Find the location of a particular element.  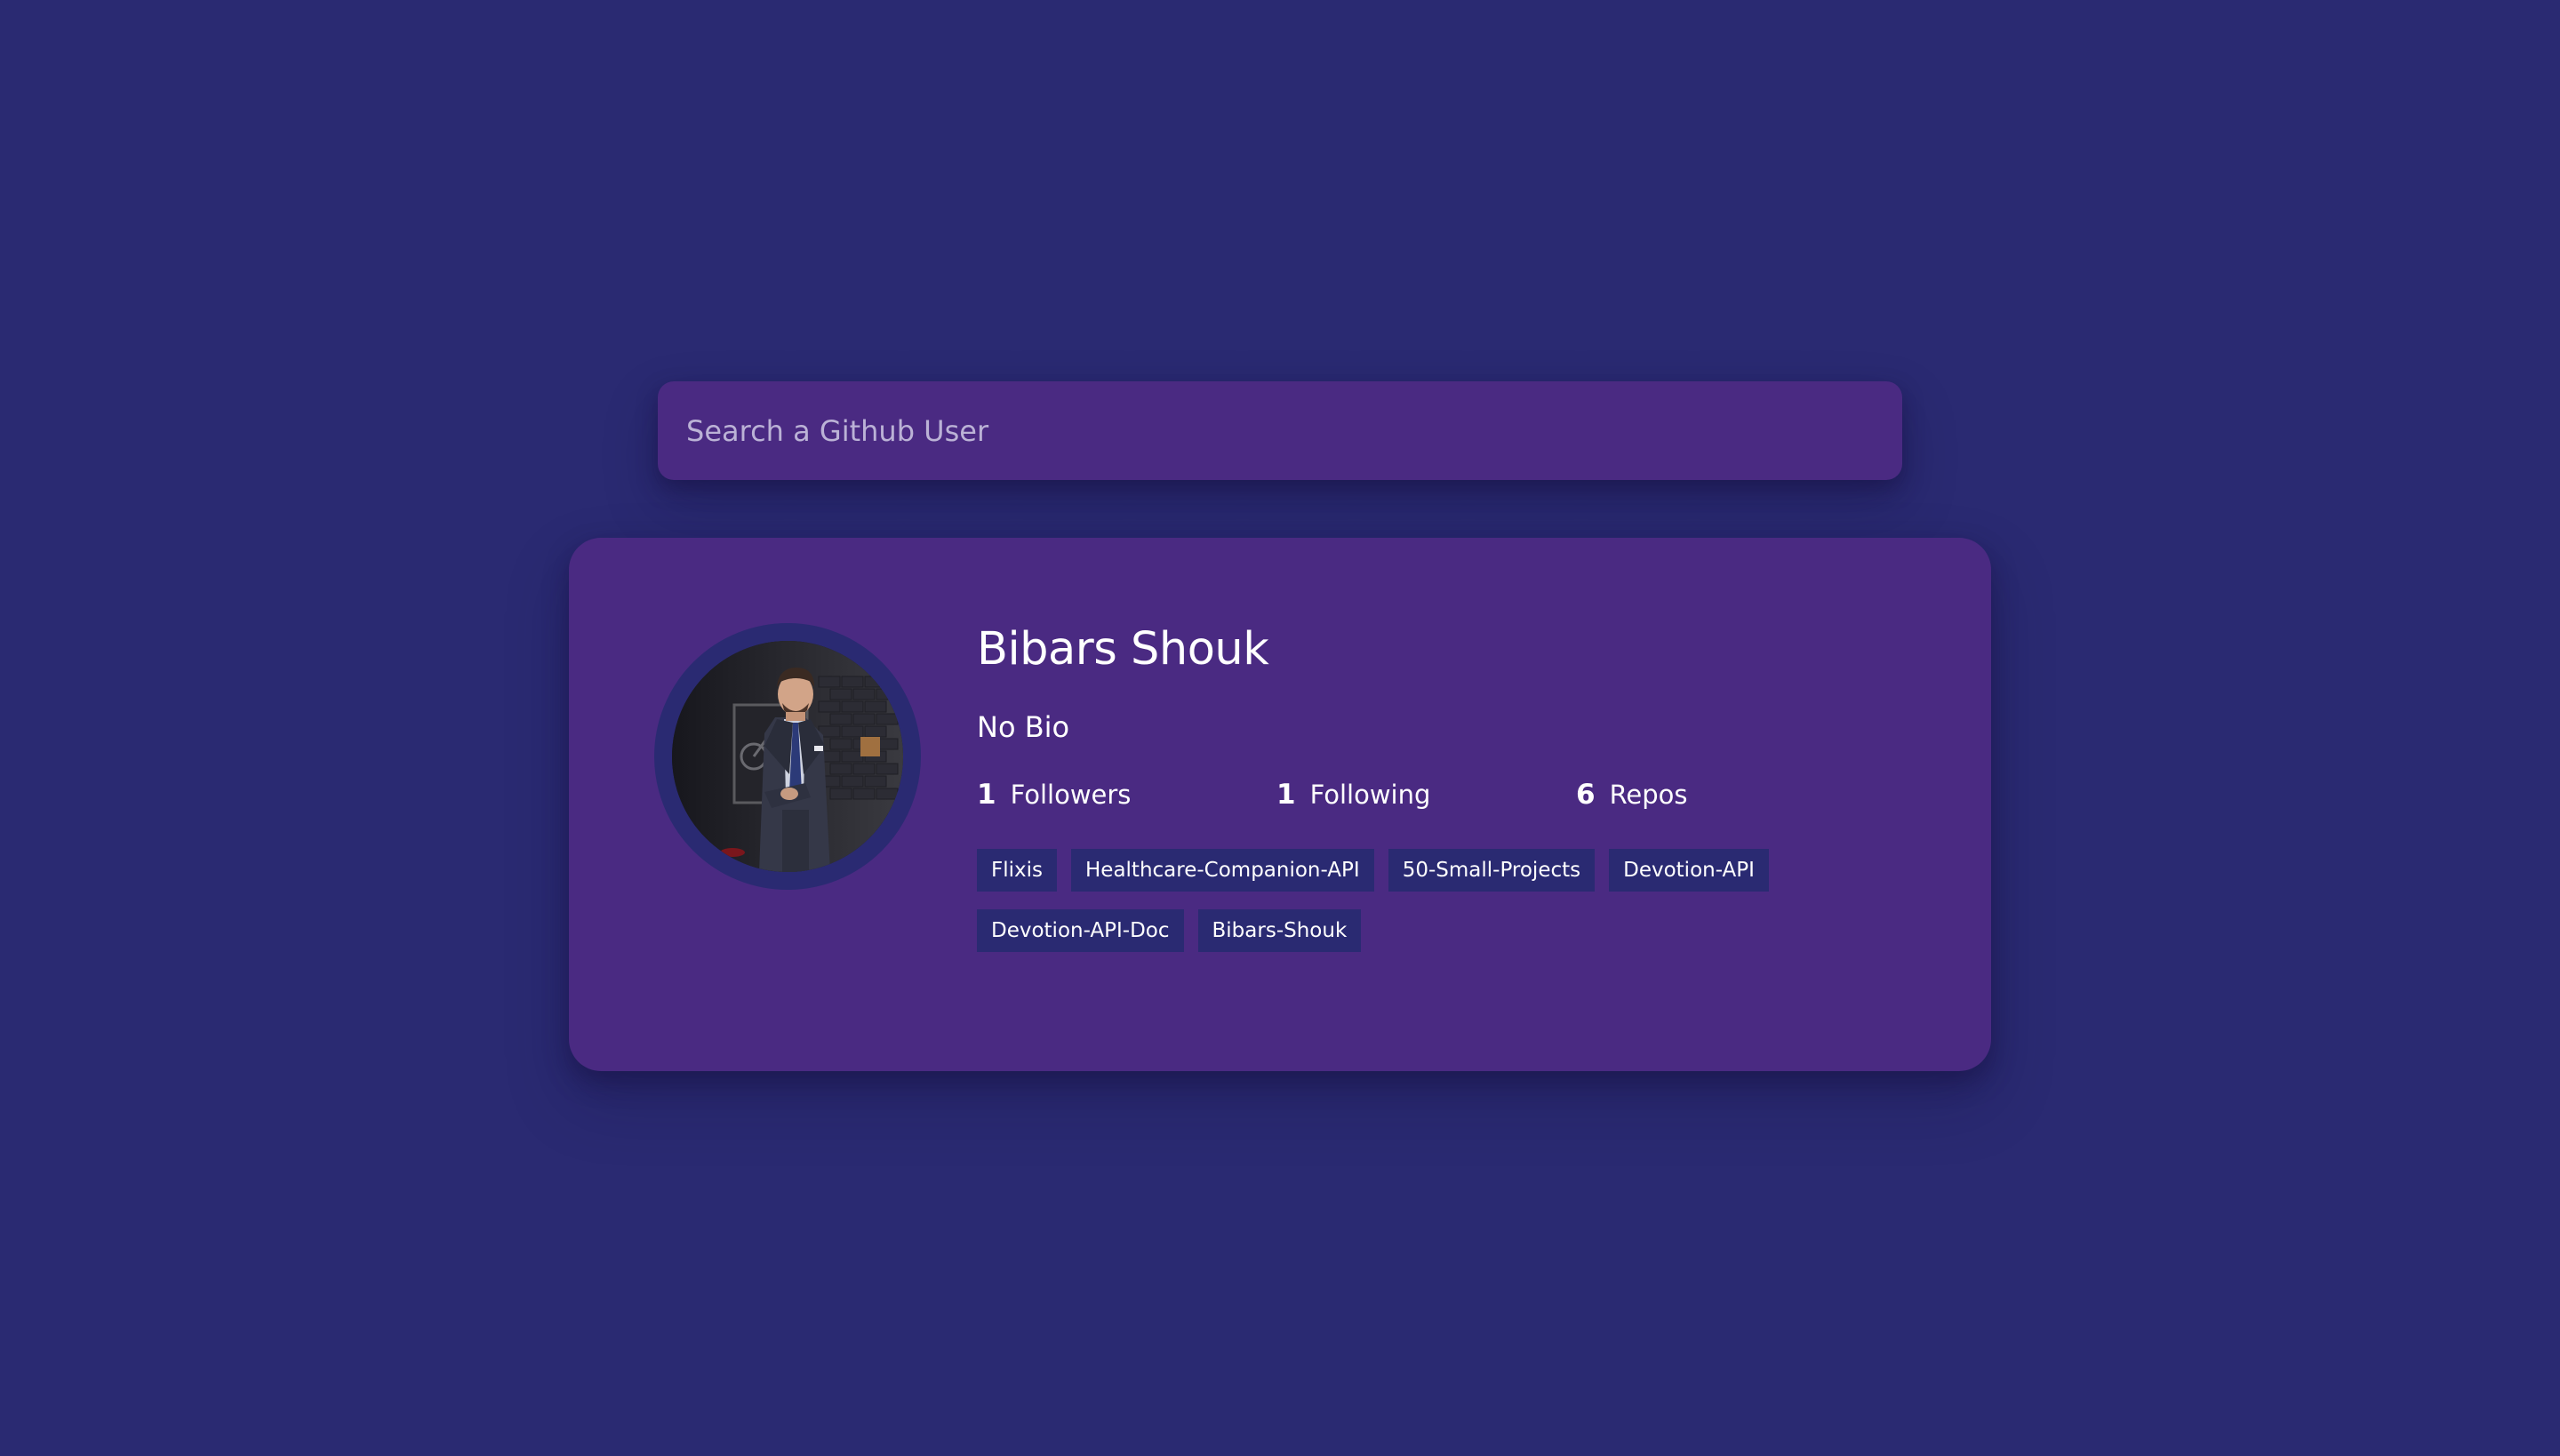

repo-link: Devotion-API-Doc is located at coordinates (1080, 930).